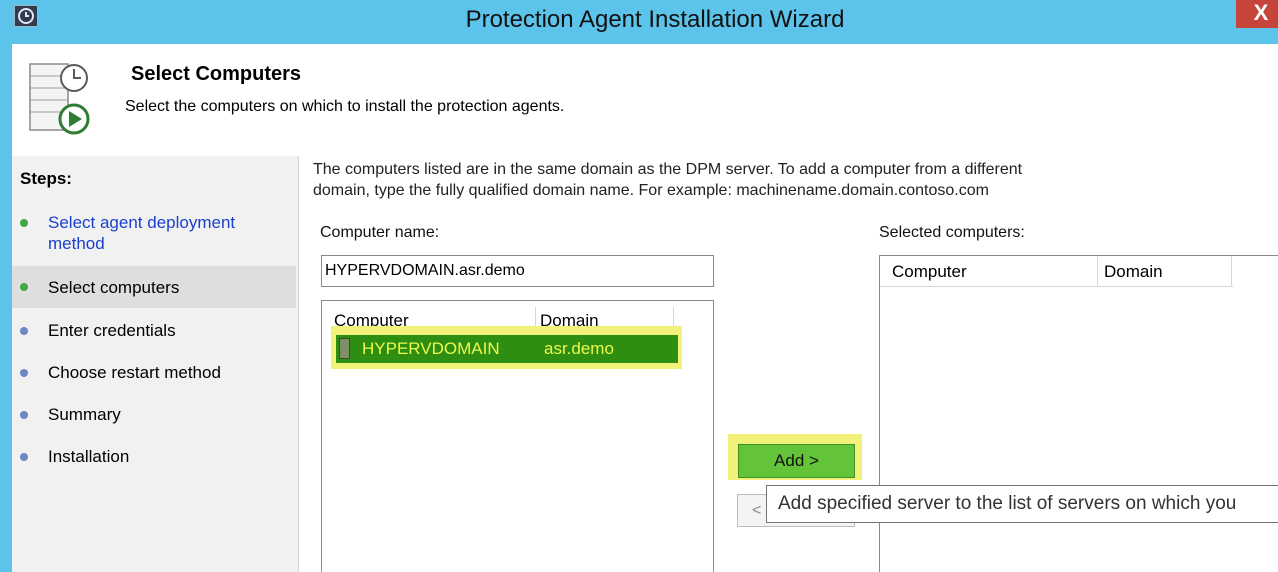 The image size is (1278, 572). I want to click on step-label: Select computers, so click(114, 287).